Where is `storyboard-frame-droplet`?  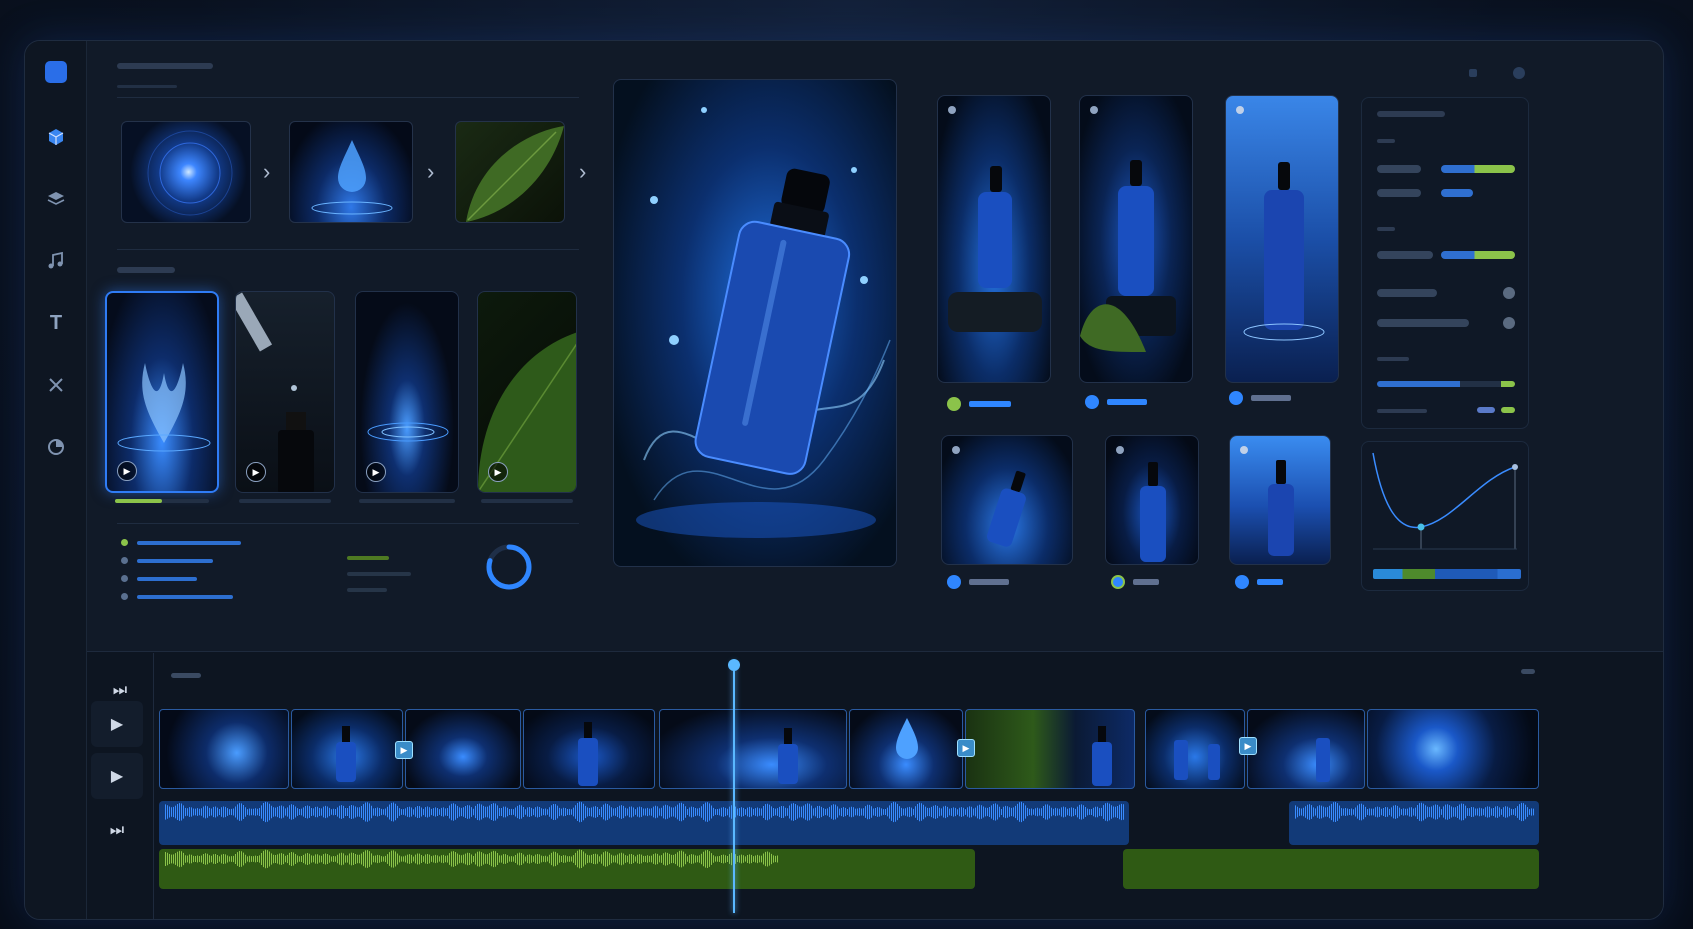
storyboard-frame-droplet is located at coordinates (351, 172).